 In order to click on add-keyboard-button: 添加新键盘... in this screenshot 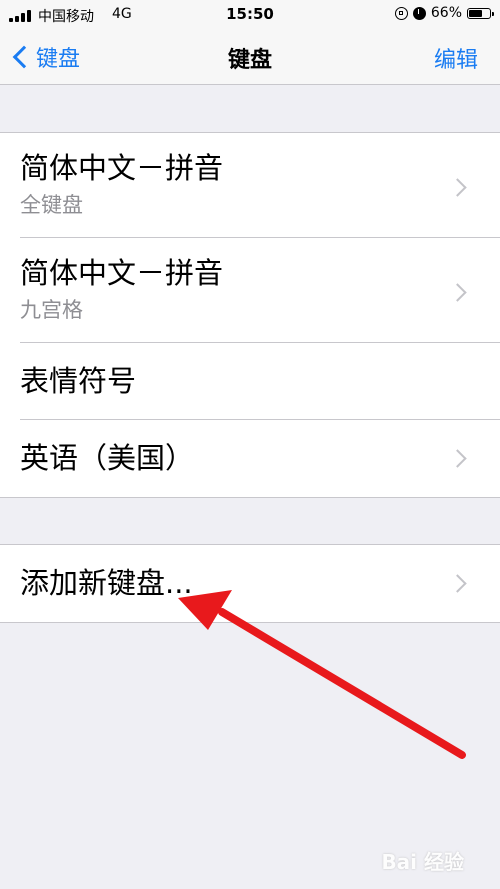, I will do `click(260, 583)`.